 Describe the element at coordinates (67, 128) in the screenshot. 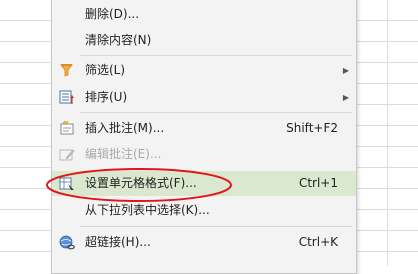

I see `insert-comment-icon` at that location.